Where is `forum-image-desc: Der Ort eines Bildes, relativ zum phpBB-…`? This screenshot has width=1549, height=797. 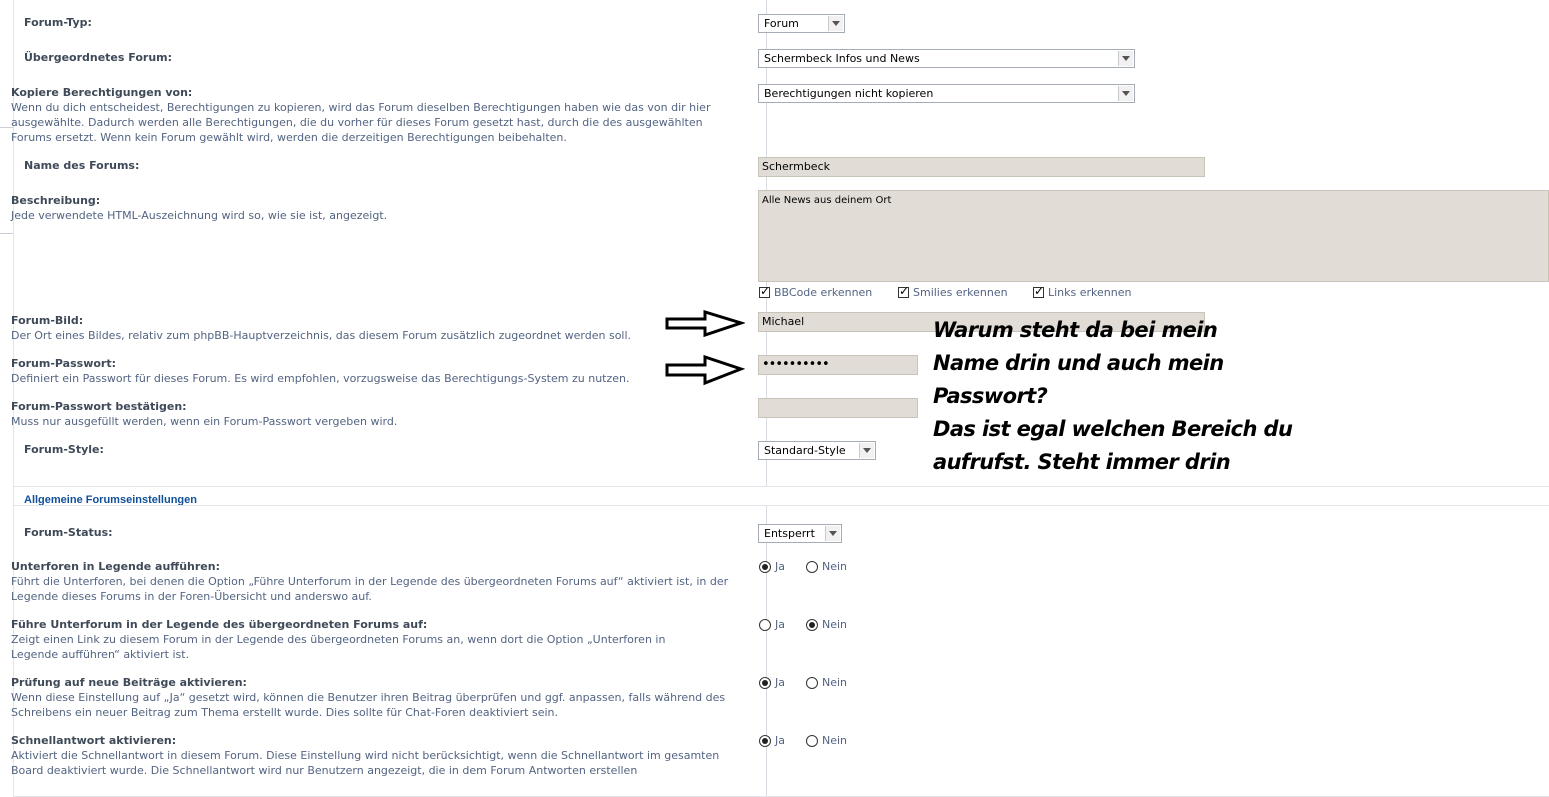 forum-image-desc: Der Ort eines Bildes, relativ zum phpBB-… is located at coordinates (321, 335).